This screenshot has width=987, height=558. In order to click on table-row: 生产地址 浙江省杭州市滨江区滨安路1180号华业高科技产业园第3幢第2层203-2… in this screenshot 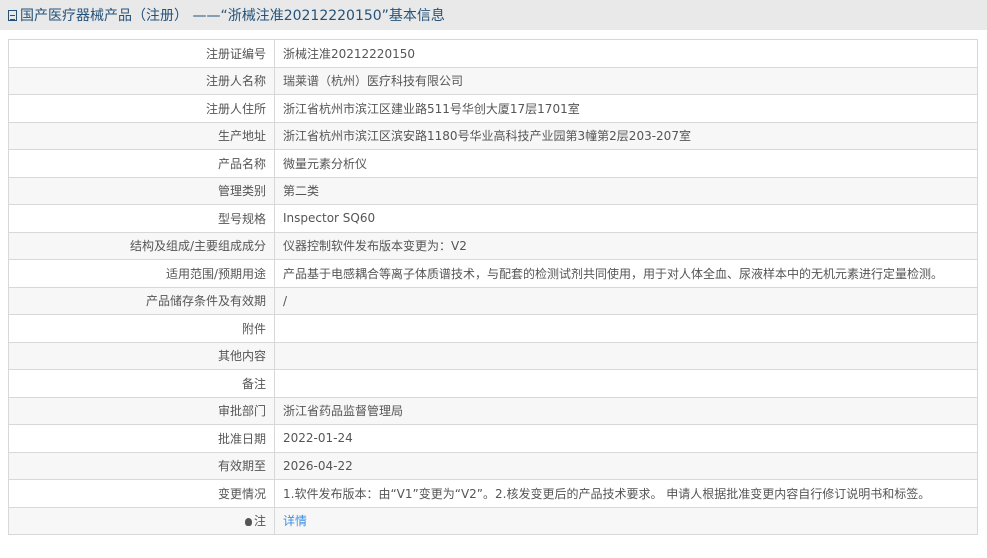, I will do `click(493, 135)`.